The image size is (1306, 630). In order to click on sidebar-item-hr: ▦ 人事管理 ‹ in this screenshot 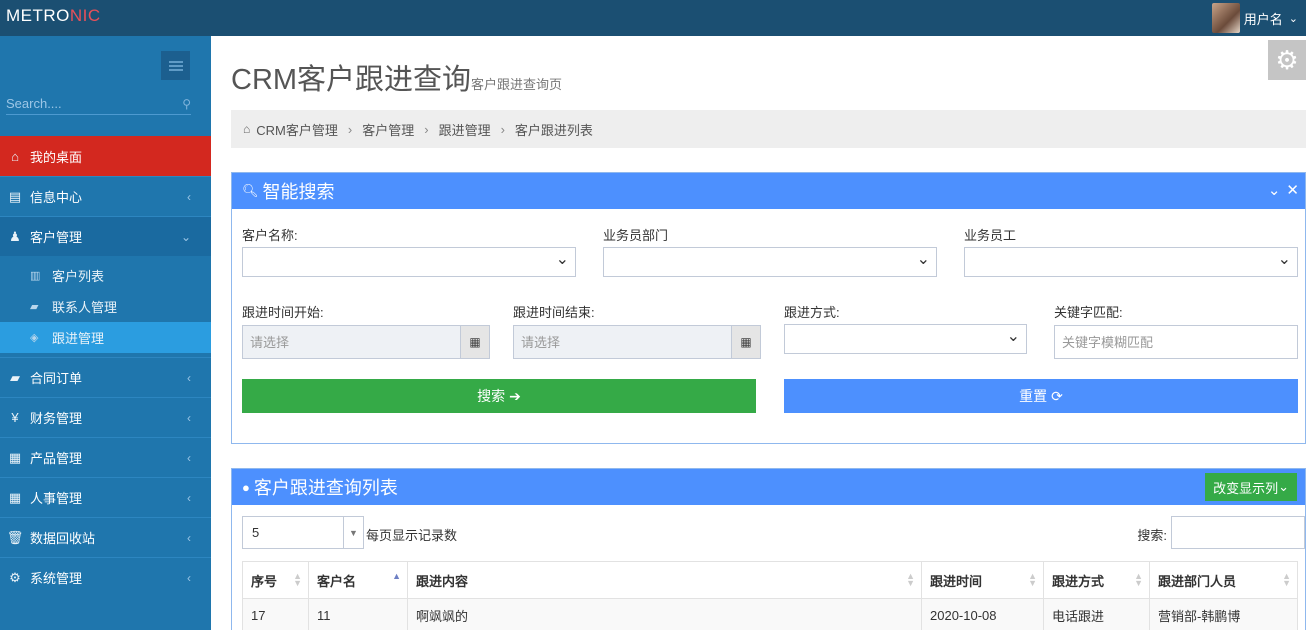, I will do `click(105, 497)`.